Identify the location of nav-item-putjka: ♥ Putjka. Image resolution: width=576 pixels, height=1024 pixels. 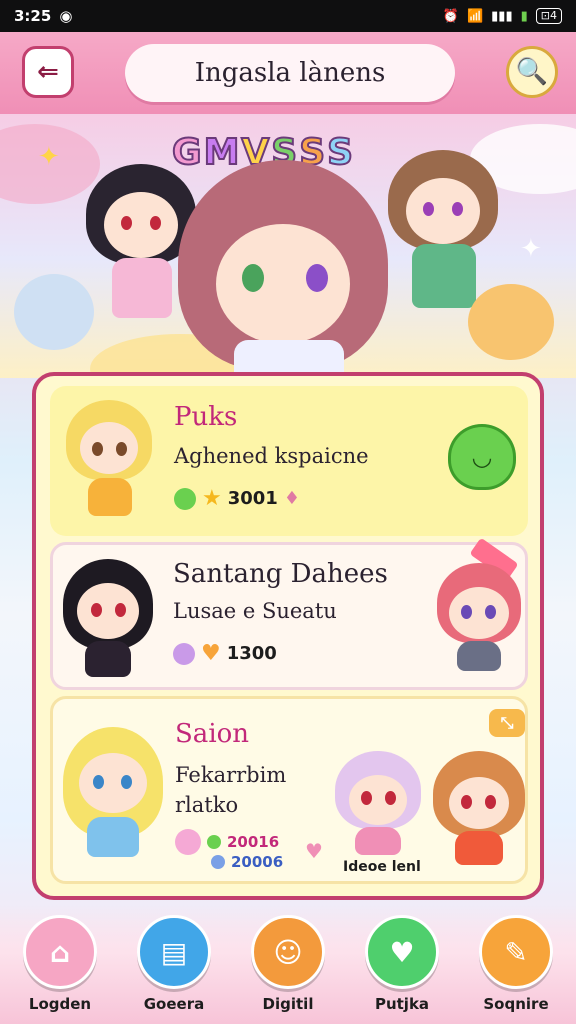
(402, 967).